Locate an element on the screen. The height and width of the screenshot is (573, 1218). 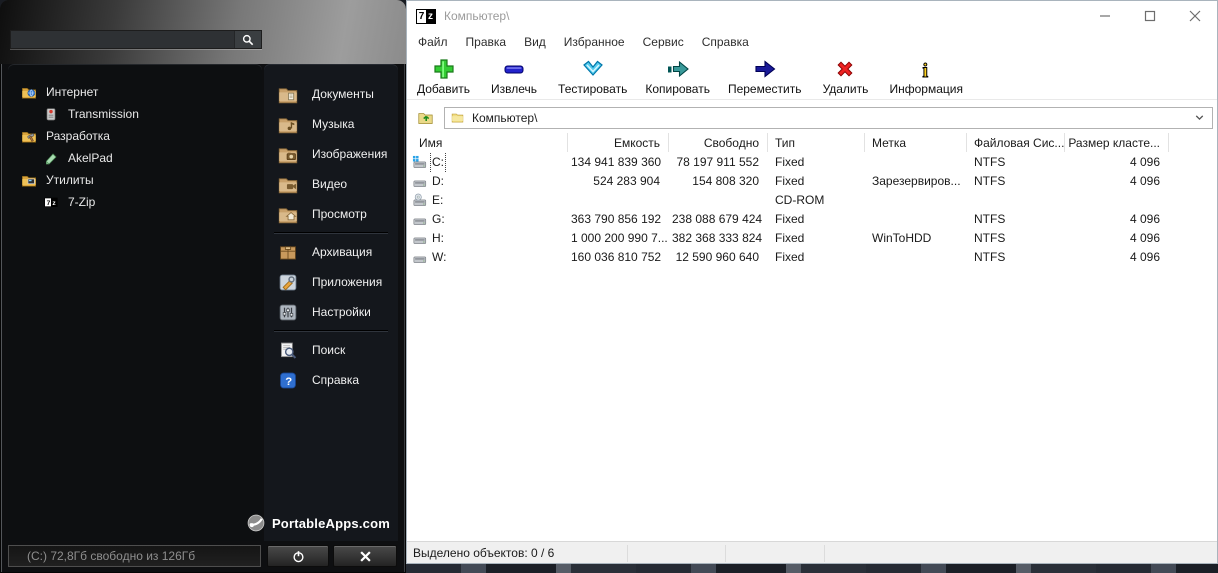
search-icon is located at coordinates (248, 40).